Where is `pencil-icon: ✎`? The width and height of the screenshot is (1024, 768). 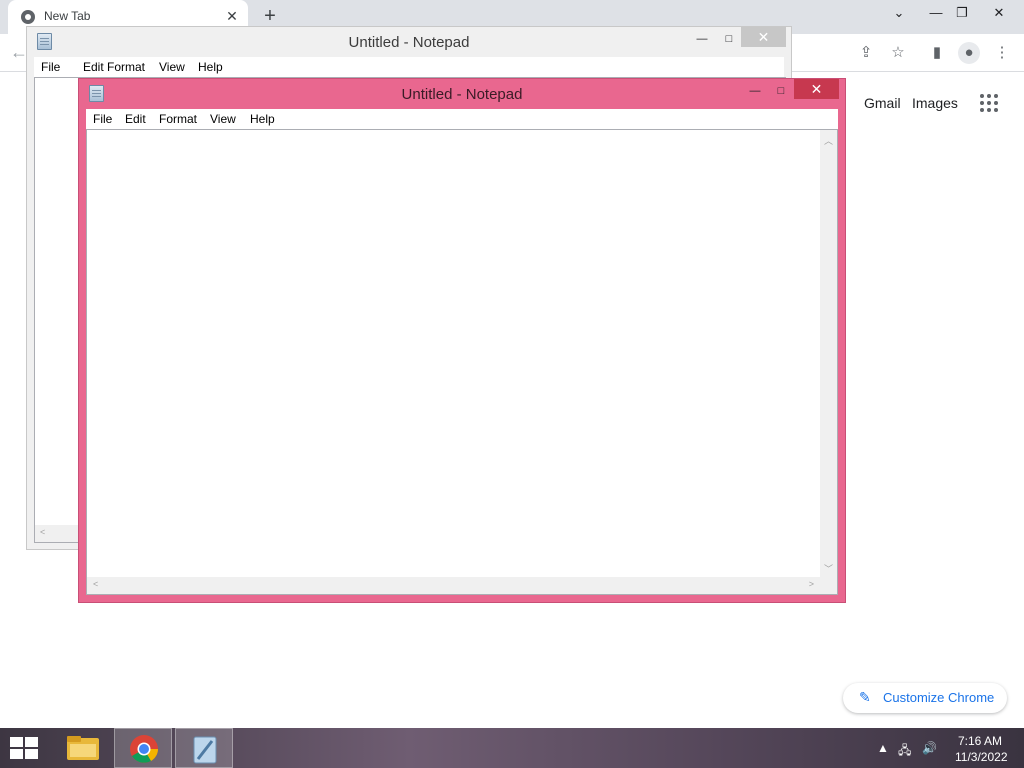
pencil-icon: ✎ is located at coordinates (865, 697).